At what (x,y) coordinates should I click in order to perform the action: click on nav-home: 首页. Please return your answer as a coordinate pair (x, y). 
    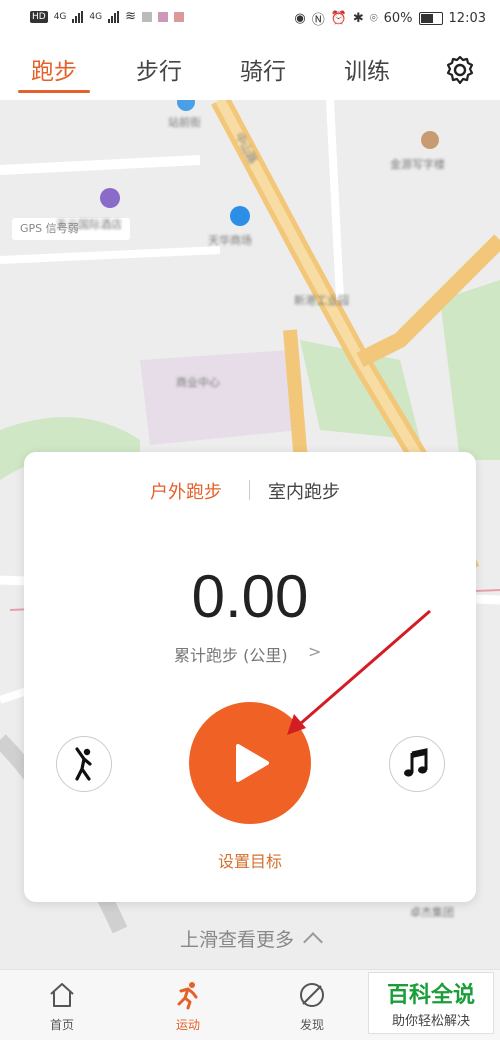
    Looking at the image, I should click on (62, 1005).